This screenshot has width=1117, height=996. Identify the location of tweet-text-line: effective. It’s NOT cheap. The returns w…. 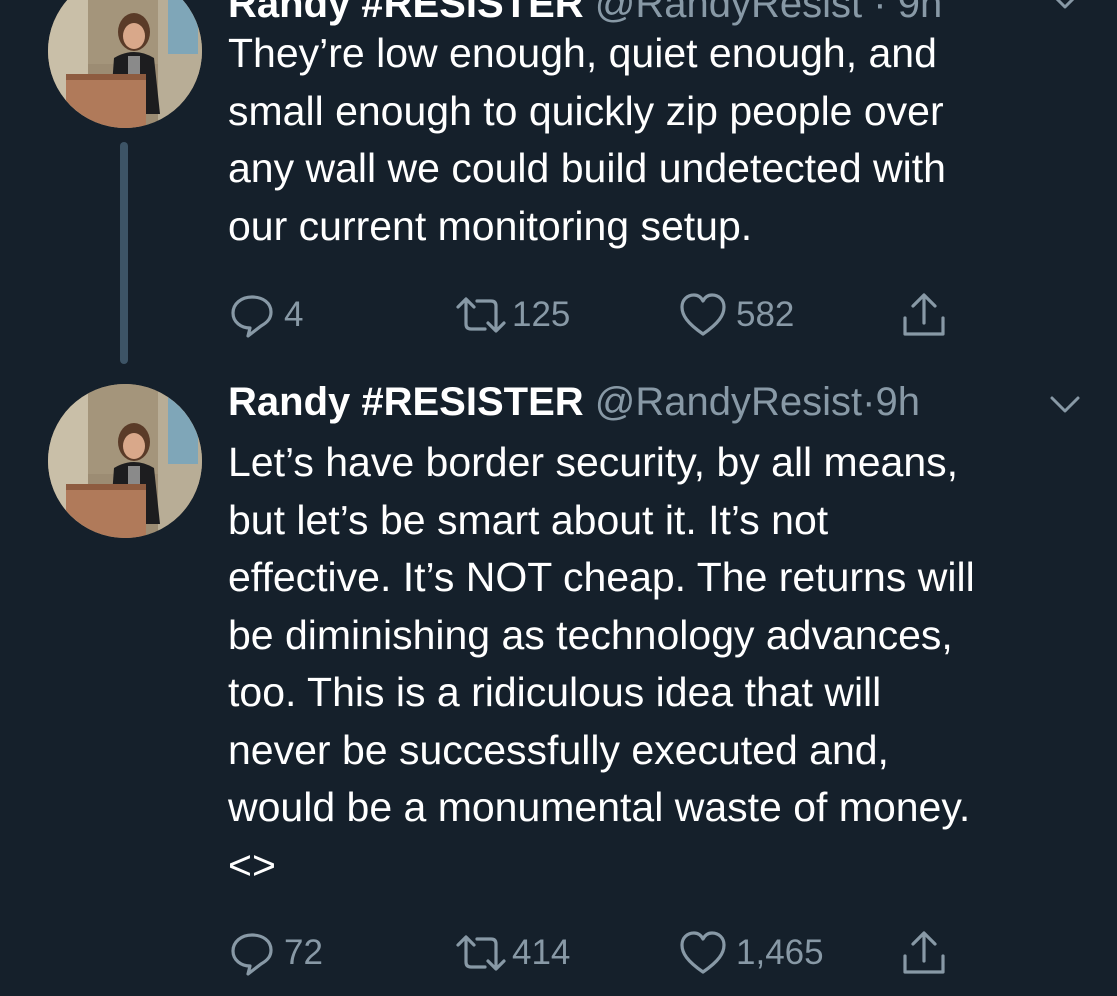
(601, 577).